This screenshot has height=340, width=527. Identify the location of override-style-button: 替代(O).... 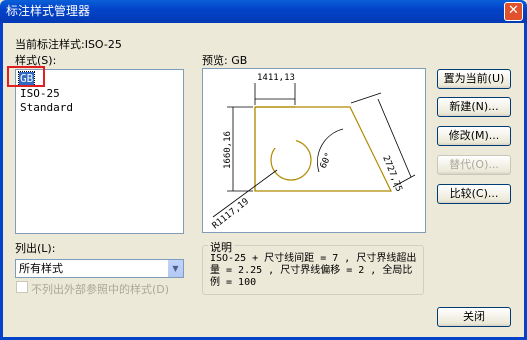
(474, 165).